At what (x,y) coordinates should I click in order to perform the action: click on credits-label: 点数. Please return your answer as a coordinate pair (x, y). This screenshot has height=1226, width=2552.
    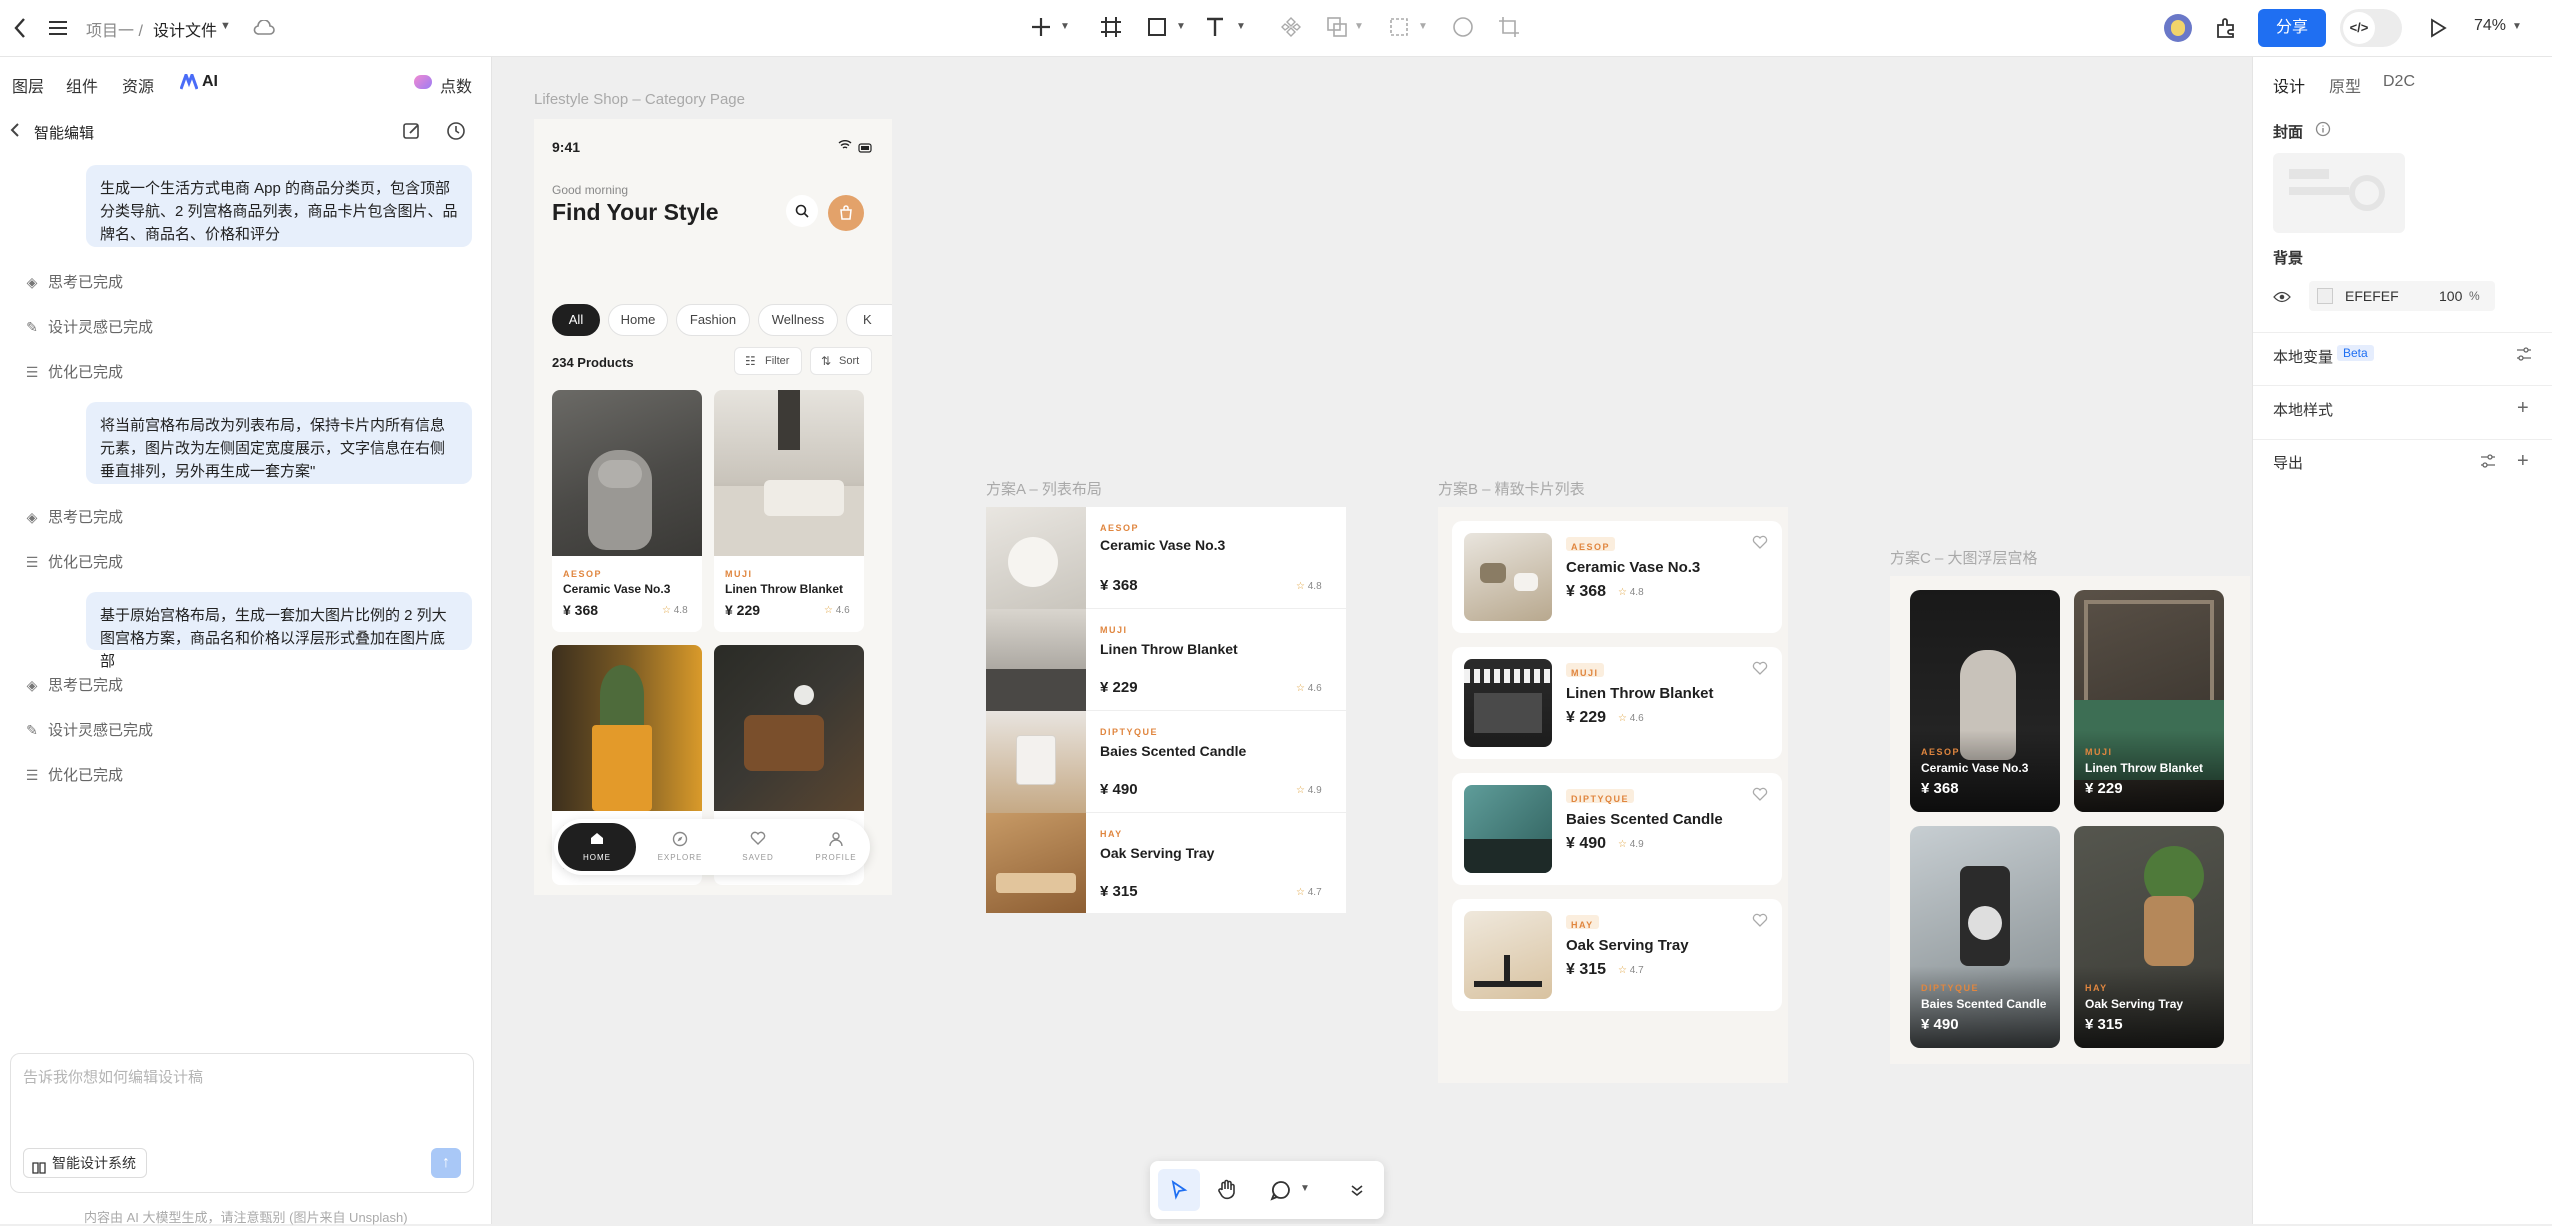
    Looking at the image, I should click on (456, 85).